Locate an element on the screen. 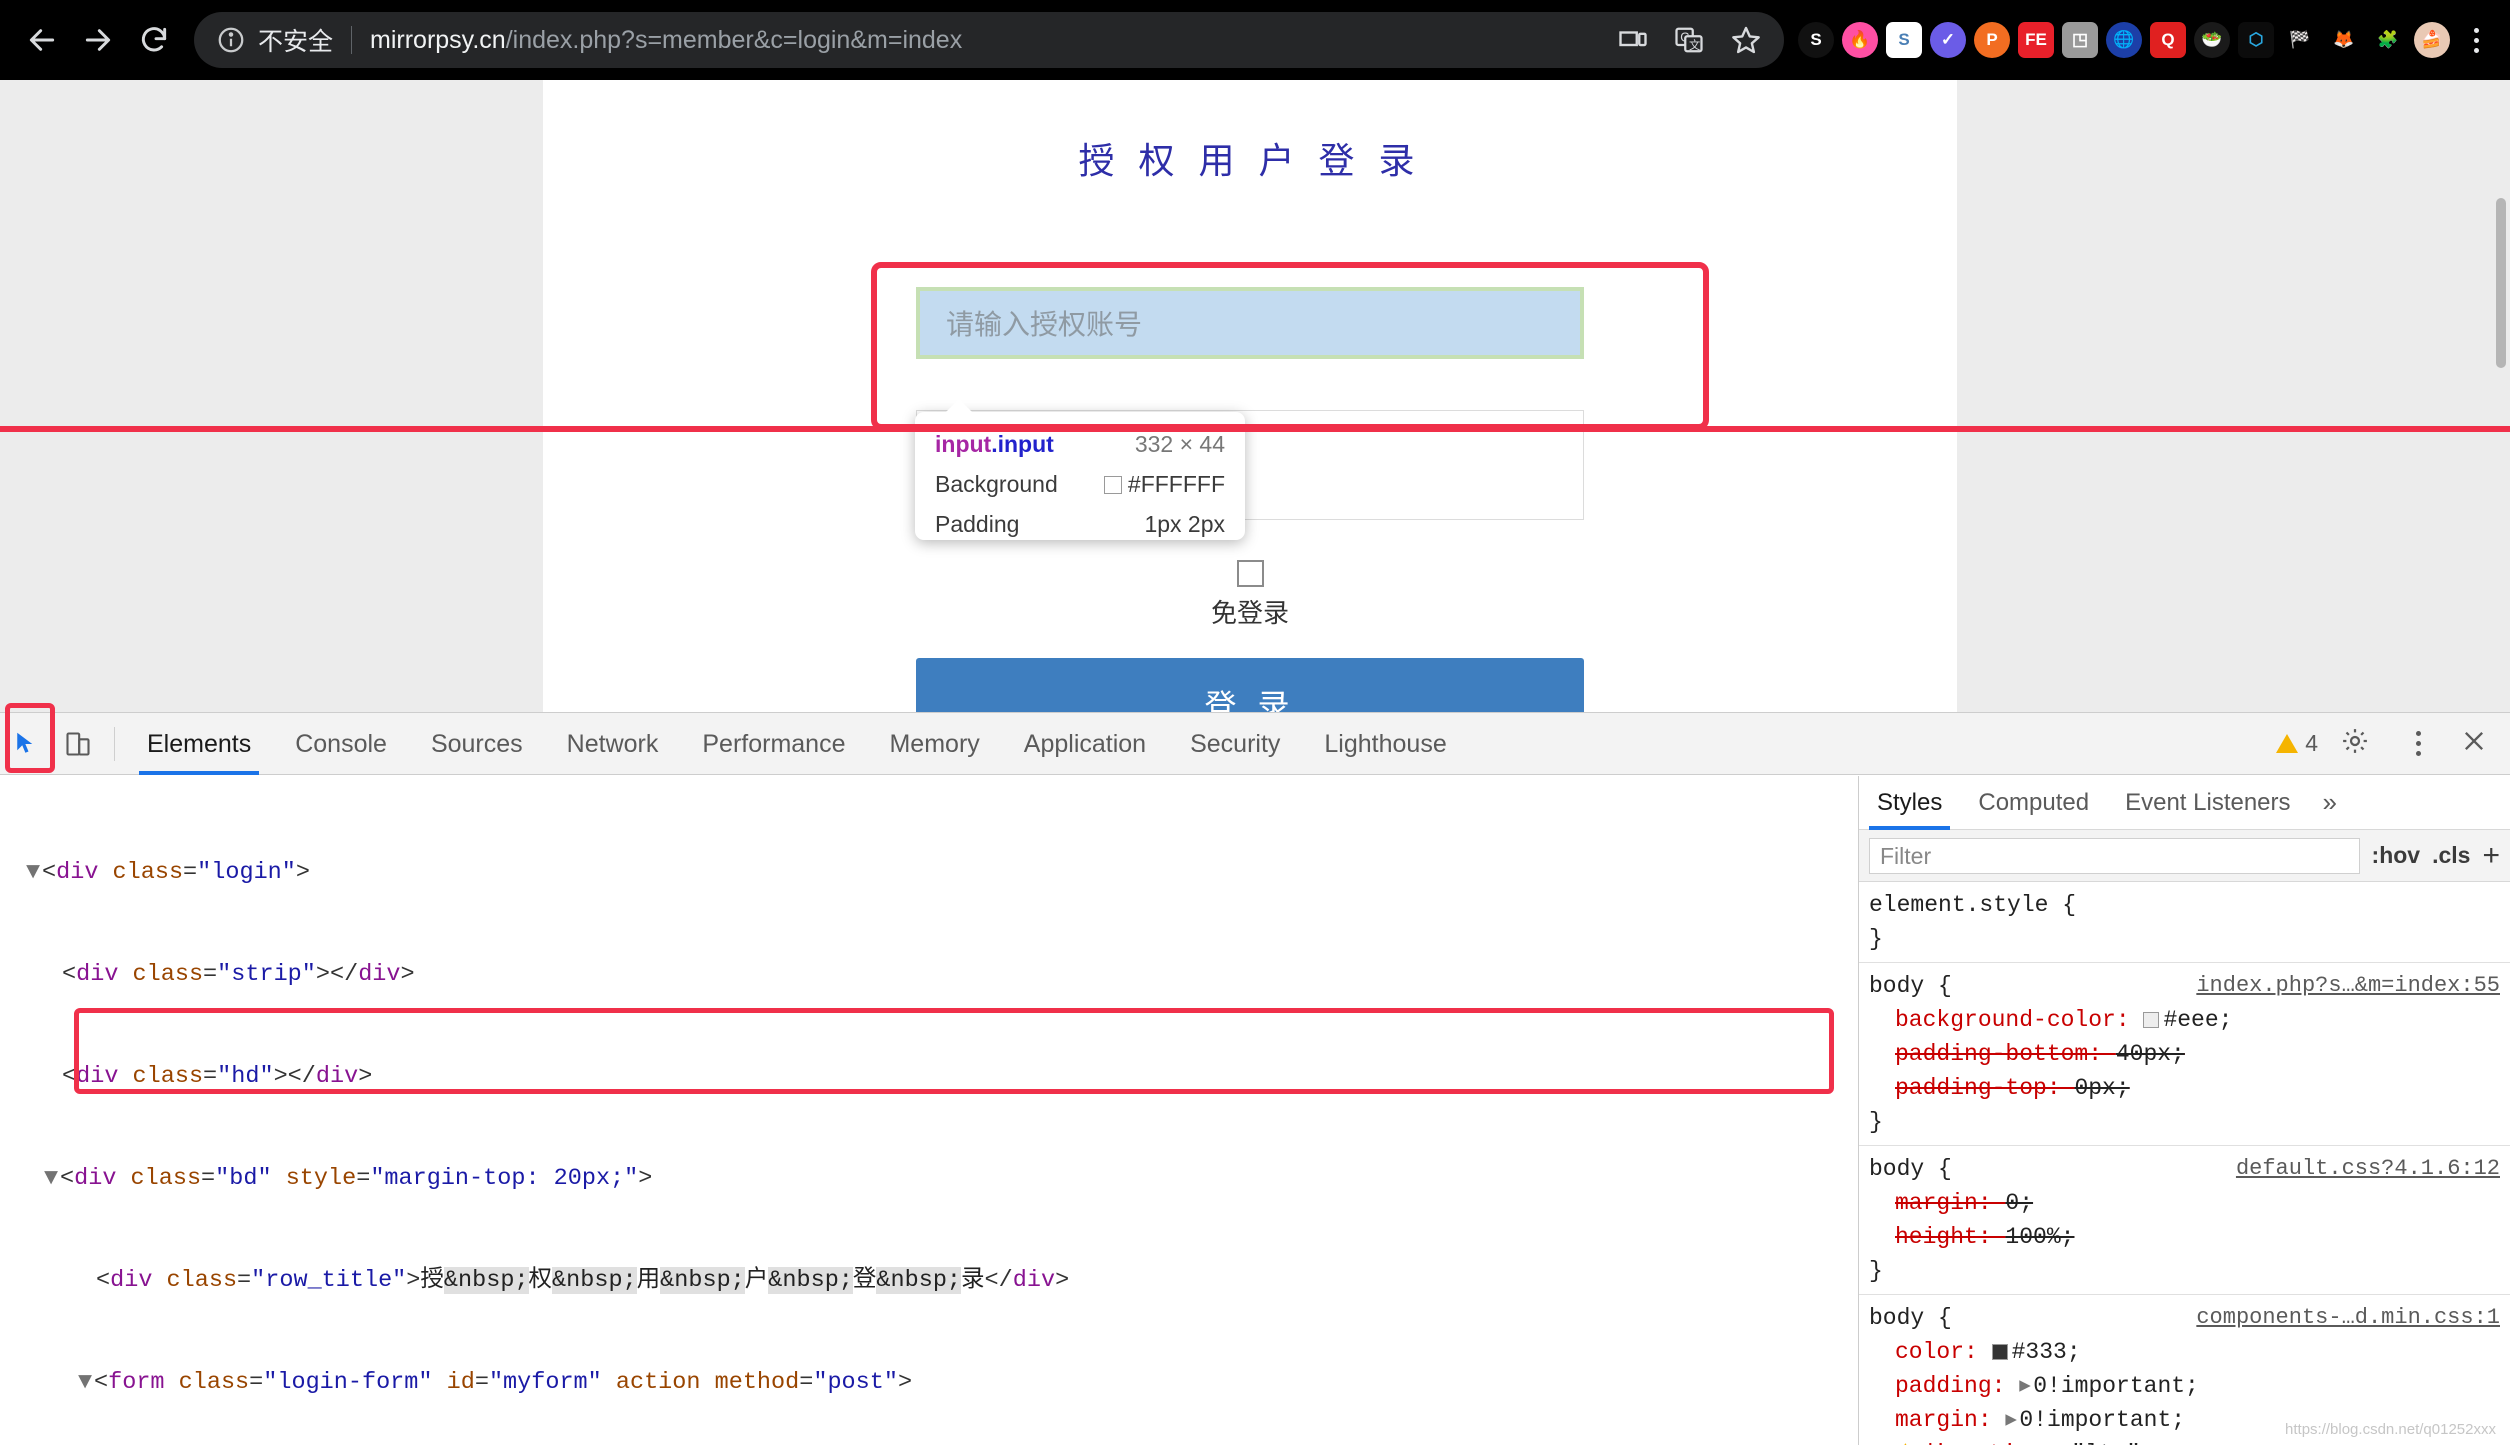  salad-bowl-extension: 🥗 is located at coordinates (2212, 40).